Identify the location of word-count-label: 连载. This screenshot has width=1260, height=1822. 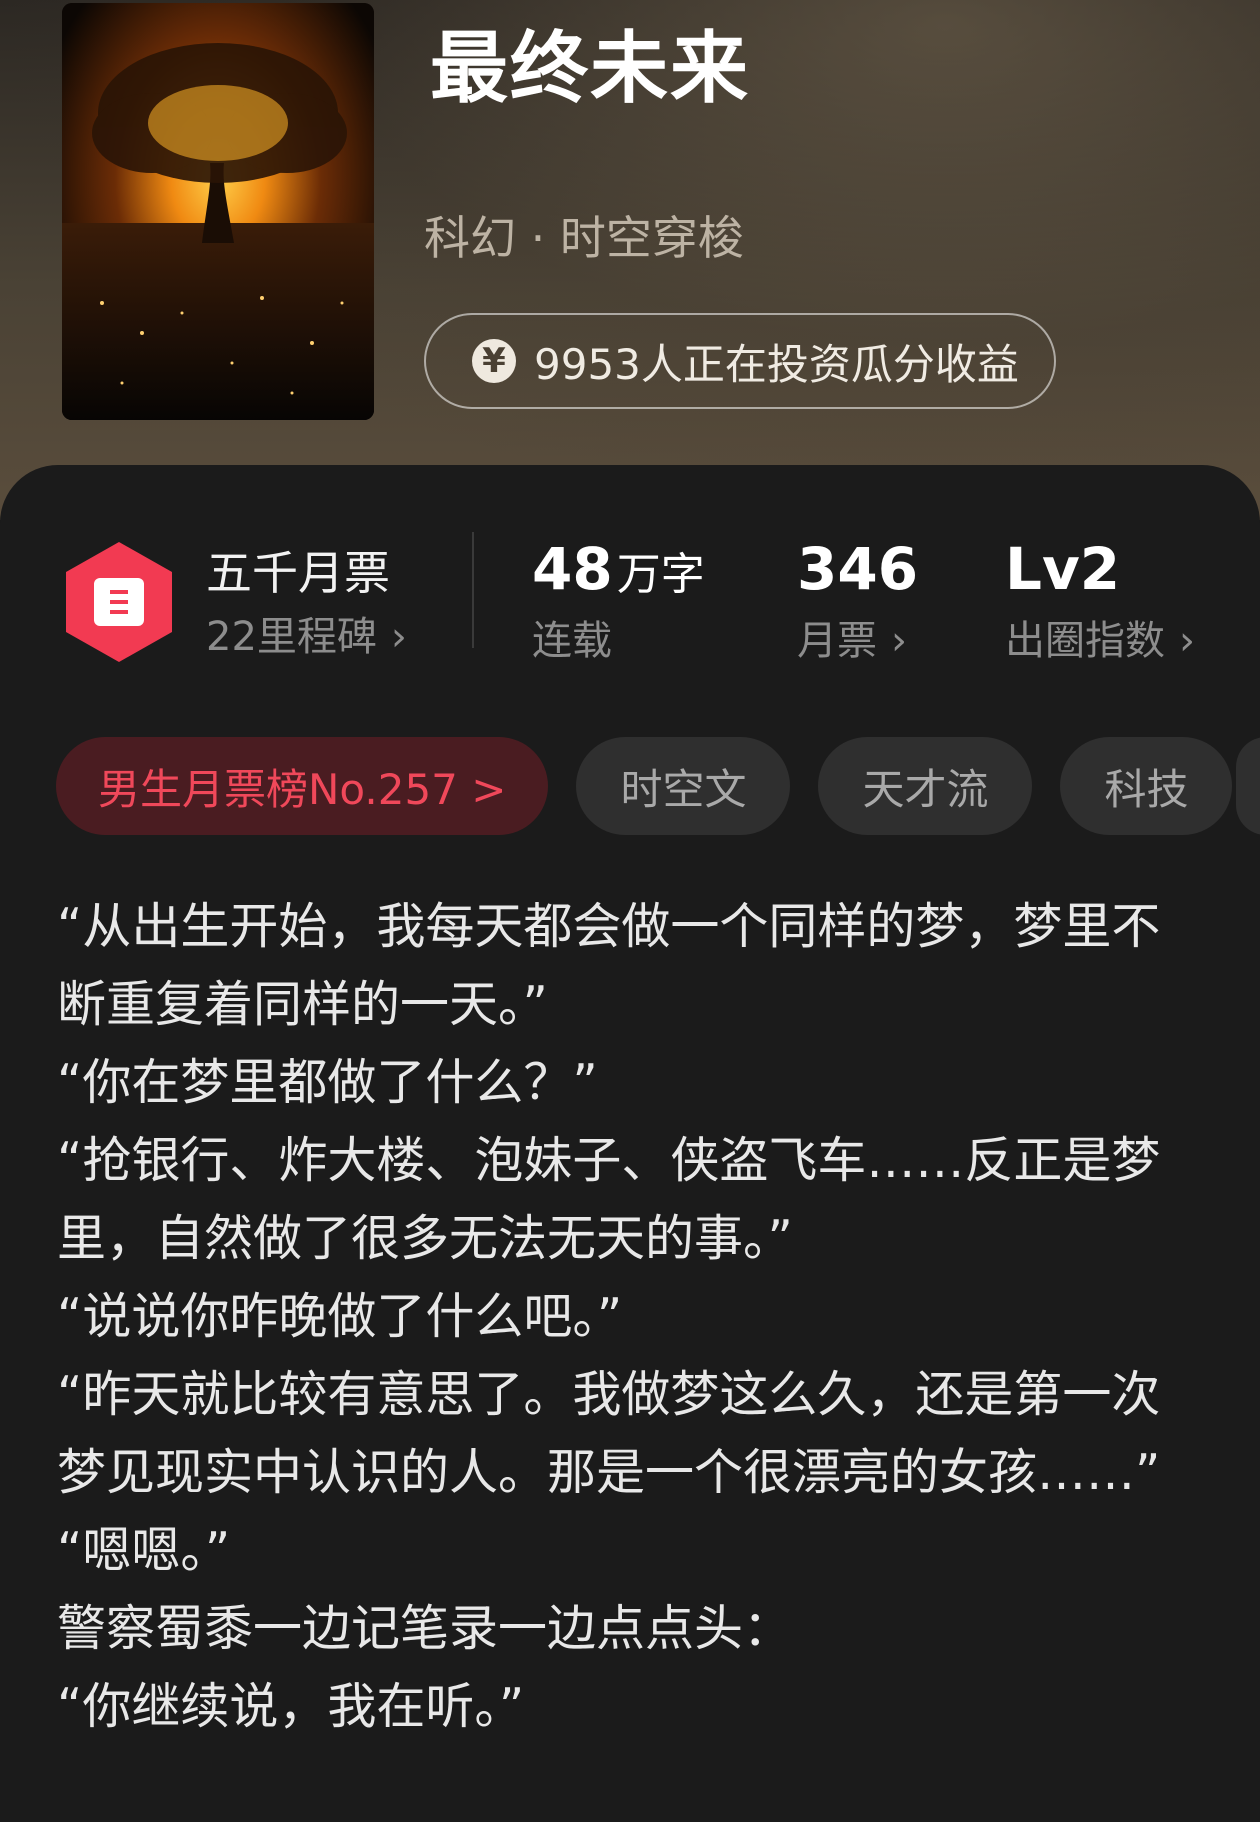
(572, 641).